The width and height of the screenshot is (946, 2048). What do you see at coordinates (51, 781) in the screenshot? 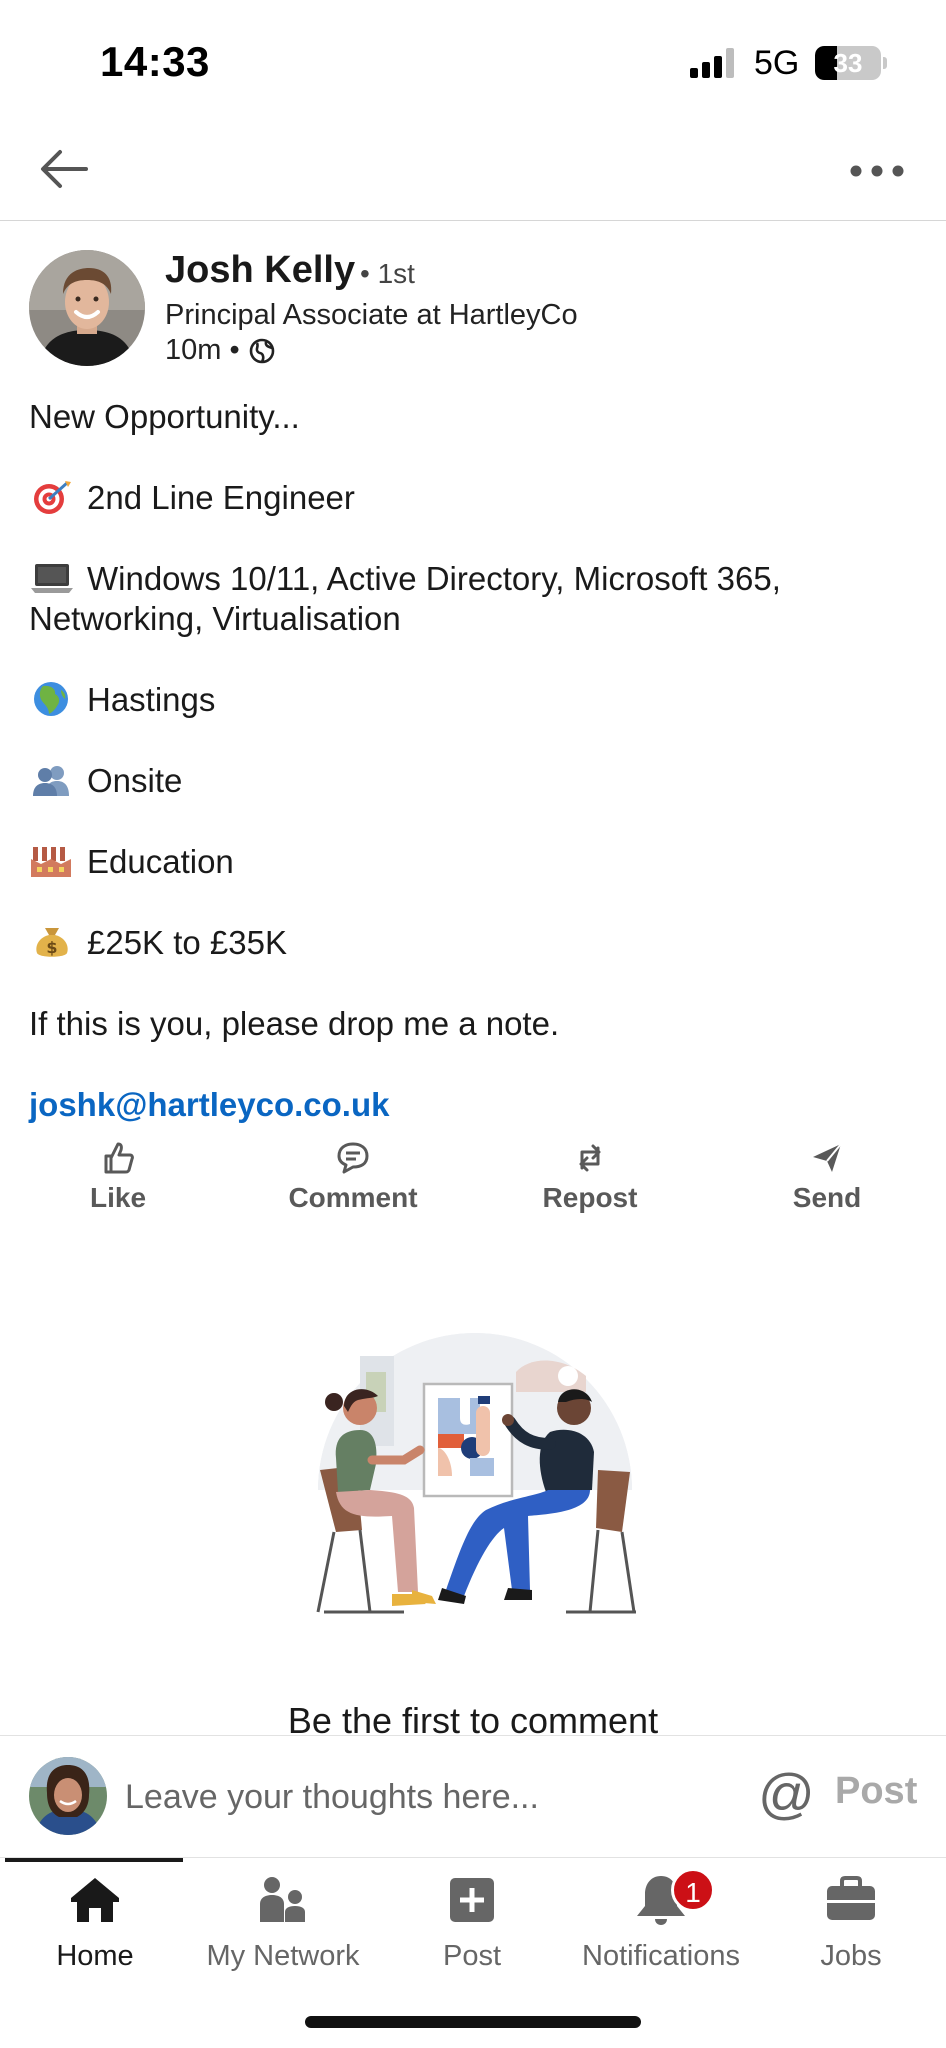
I see `busts-emoji` at bounding box center [51, 781].